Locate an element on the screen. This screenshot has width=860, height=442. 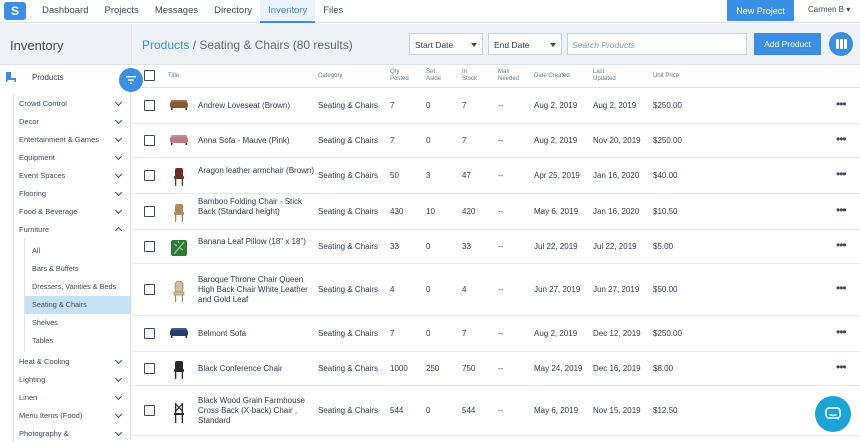
nav-projects: Projects is located at coordinates (121, 11).